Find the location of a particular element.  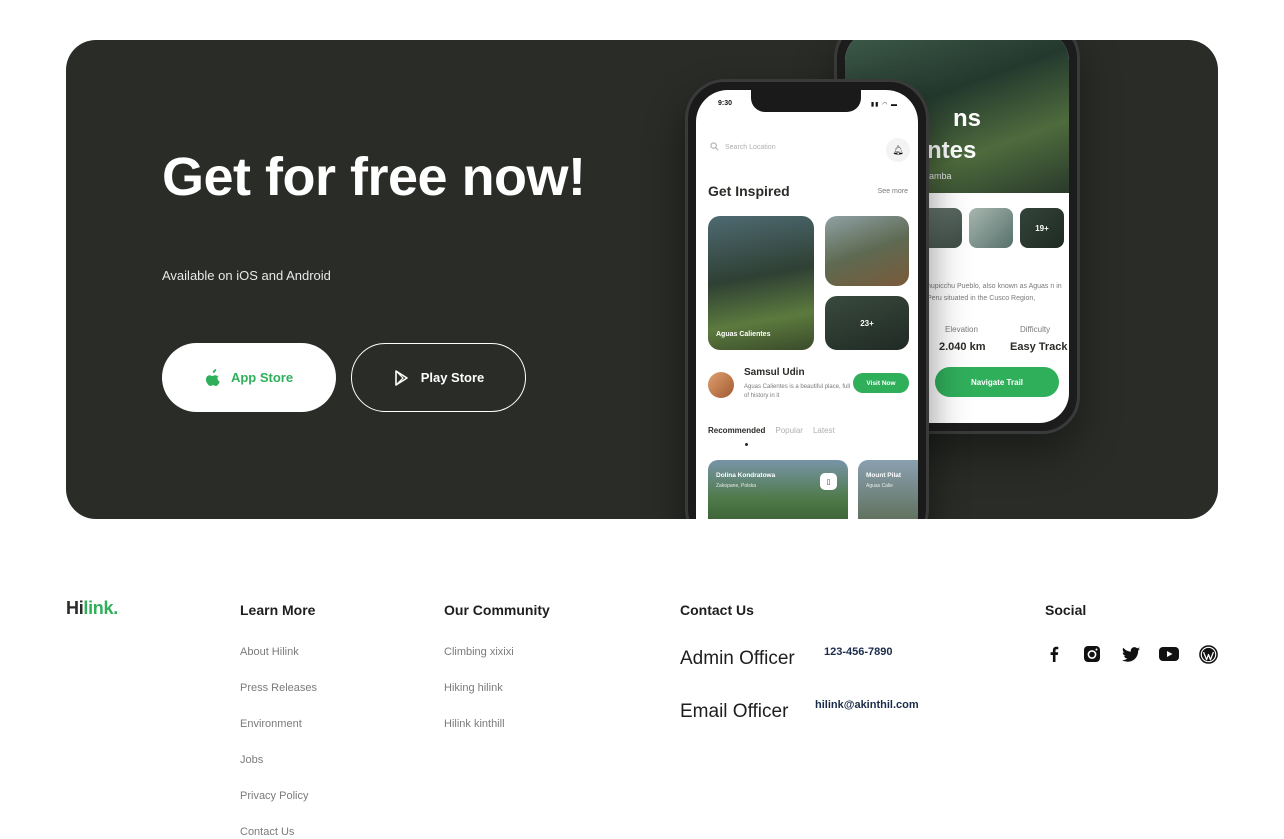

search-icon is located at coordinates (714, 147).